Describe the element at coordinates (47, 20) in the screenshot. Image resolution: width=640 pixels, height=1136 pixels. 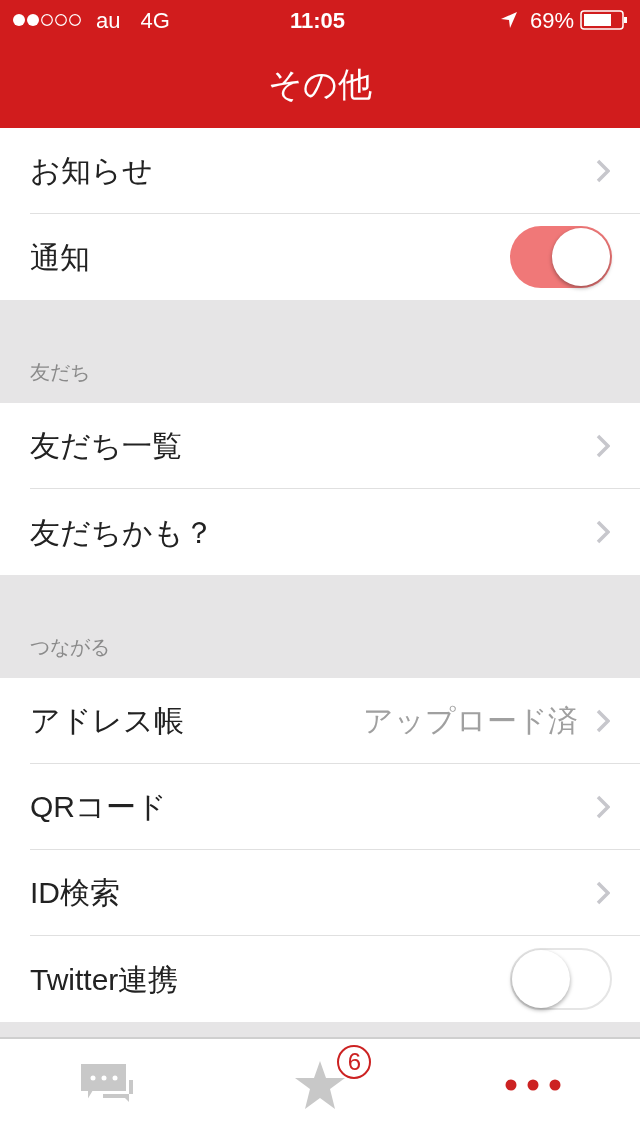
I see `signal-icon` at that location.